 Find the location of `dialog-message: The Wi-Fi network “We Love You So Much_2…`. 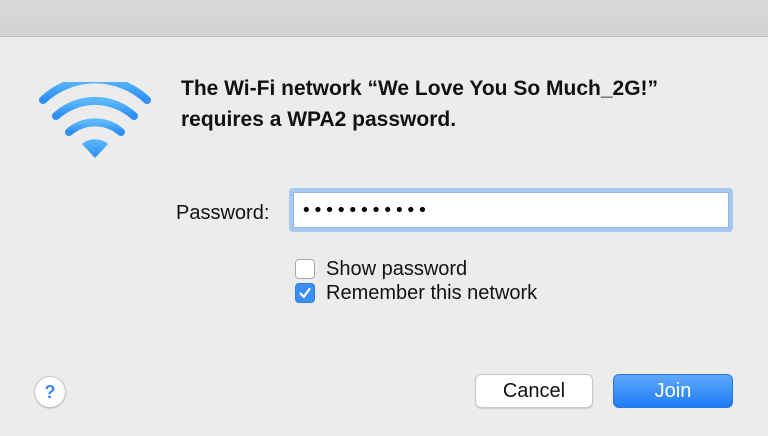

dialog-message: The Wi-Fi network “We Love You So Much_2… is located at coordinates (461, 104).